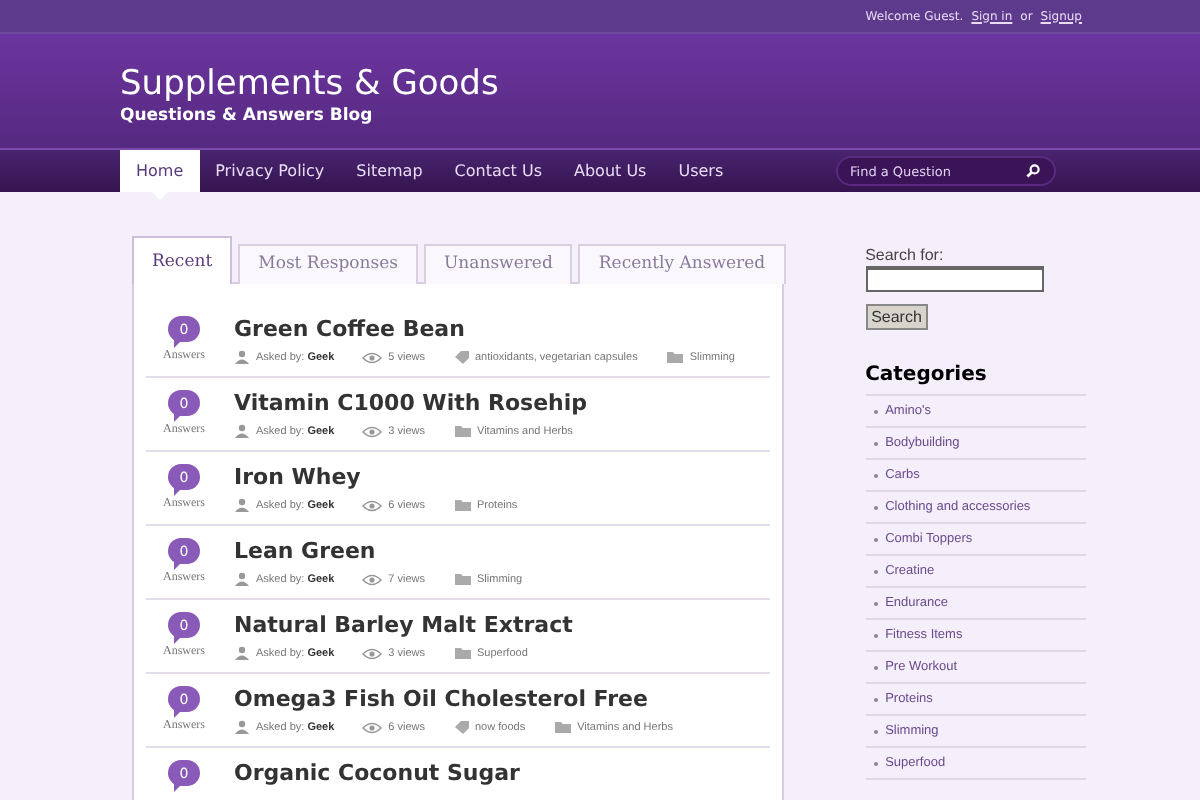  I want to click on question-title: Natural Barley Malt Extract, so click(403, 625).